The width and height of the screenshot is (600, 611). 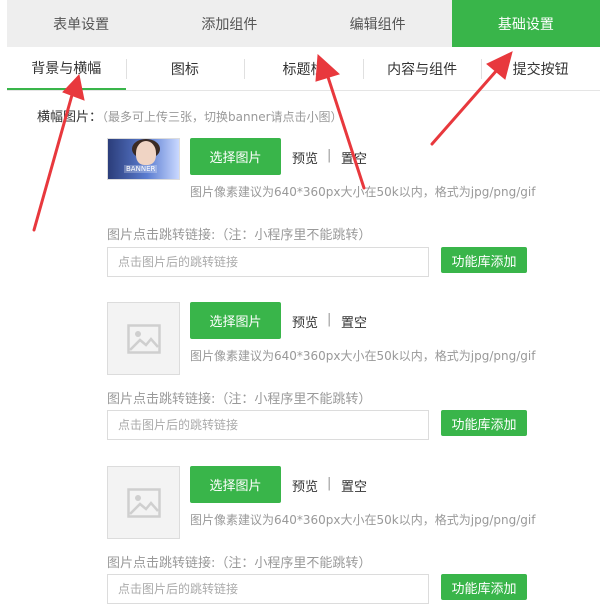 What do you see at coordinates (146, 153) in the screenshot?
I see `banner-person-face` at bounding box center [146, 153].